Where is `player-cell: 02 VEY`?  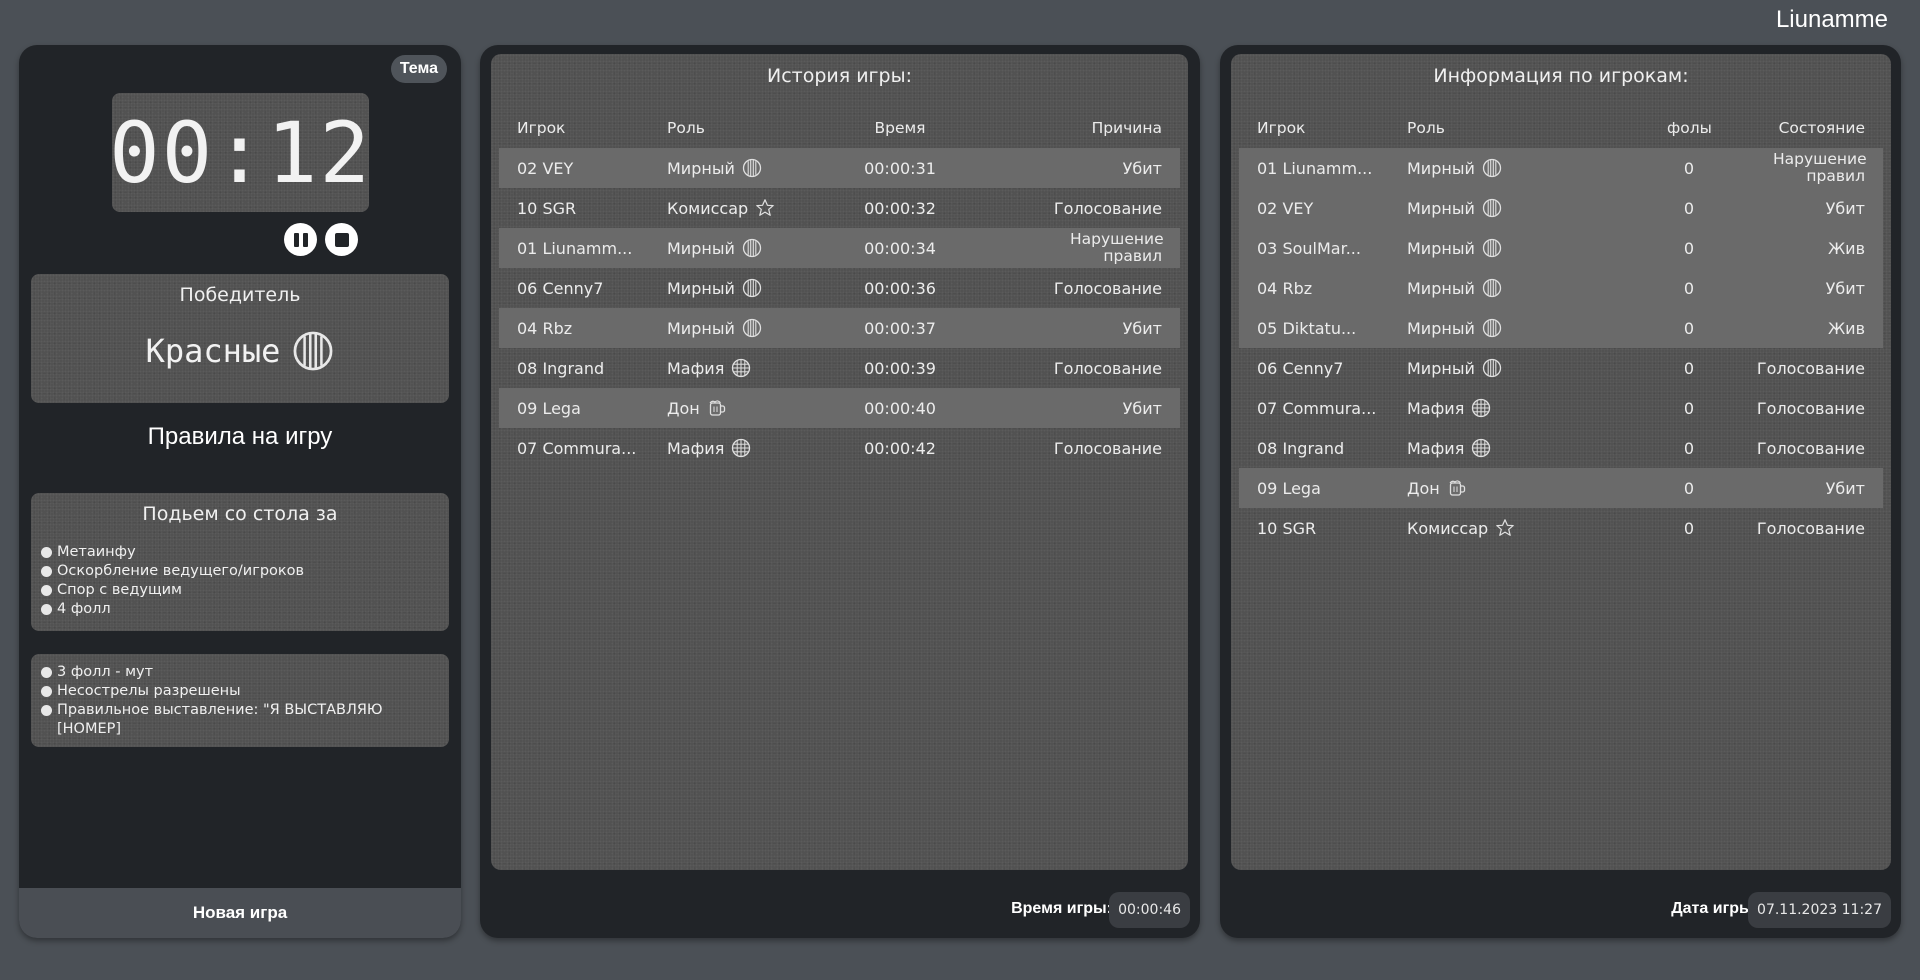
player-cell: 02 VEY is located at coordinates (545, 168).